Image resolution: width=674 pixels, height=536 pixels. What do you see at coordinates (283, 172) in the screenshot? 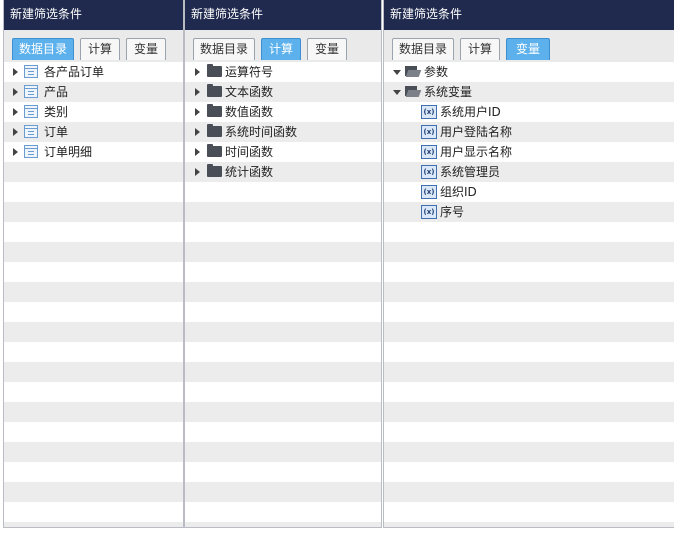
I see `tree-node: 统计函数` at bounding box center [283, 172].